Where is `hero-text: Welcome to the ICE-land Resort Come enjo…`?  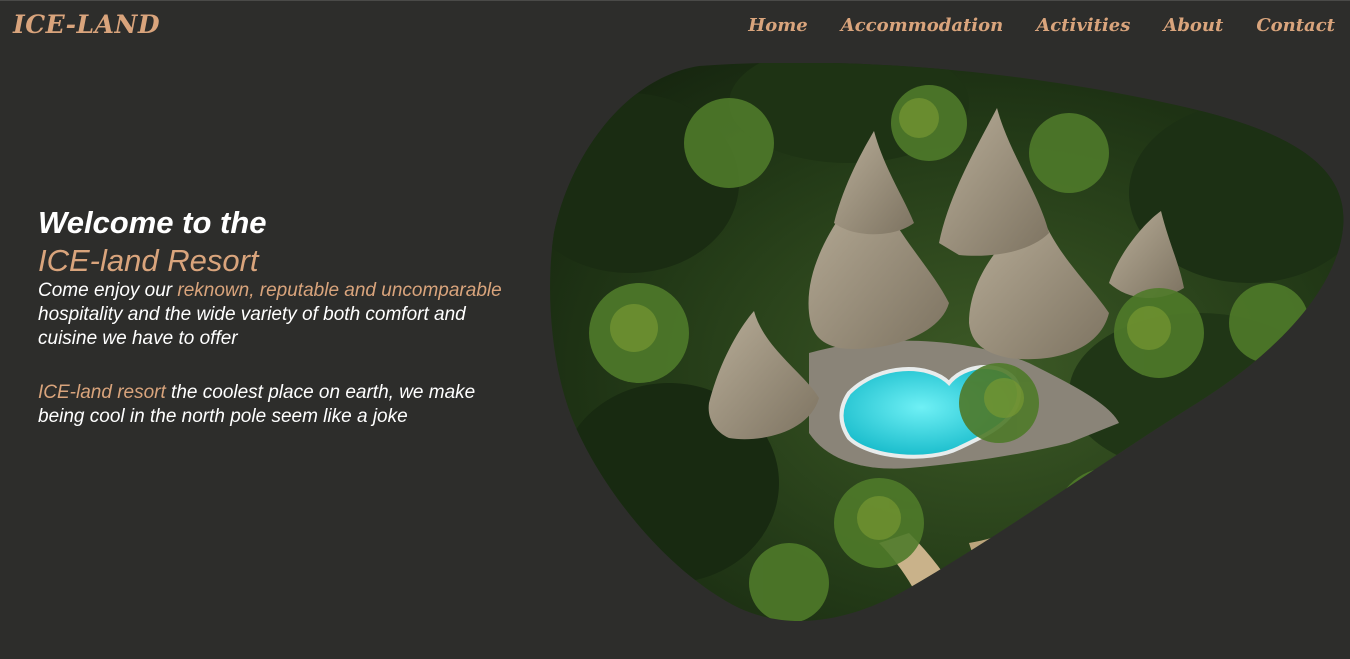 hero-text: Welcome to the ICE-land Resort Come enjo… is located at coordinates (273, 316).